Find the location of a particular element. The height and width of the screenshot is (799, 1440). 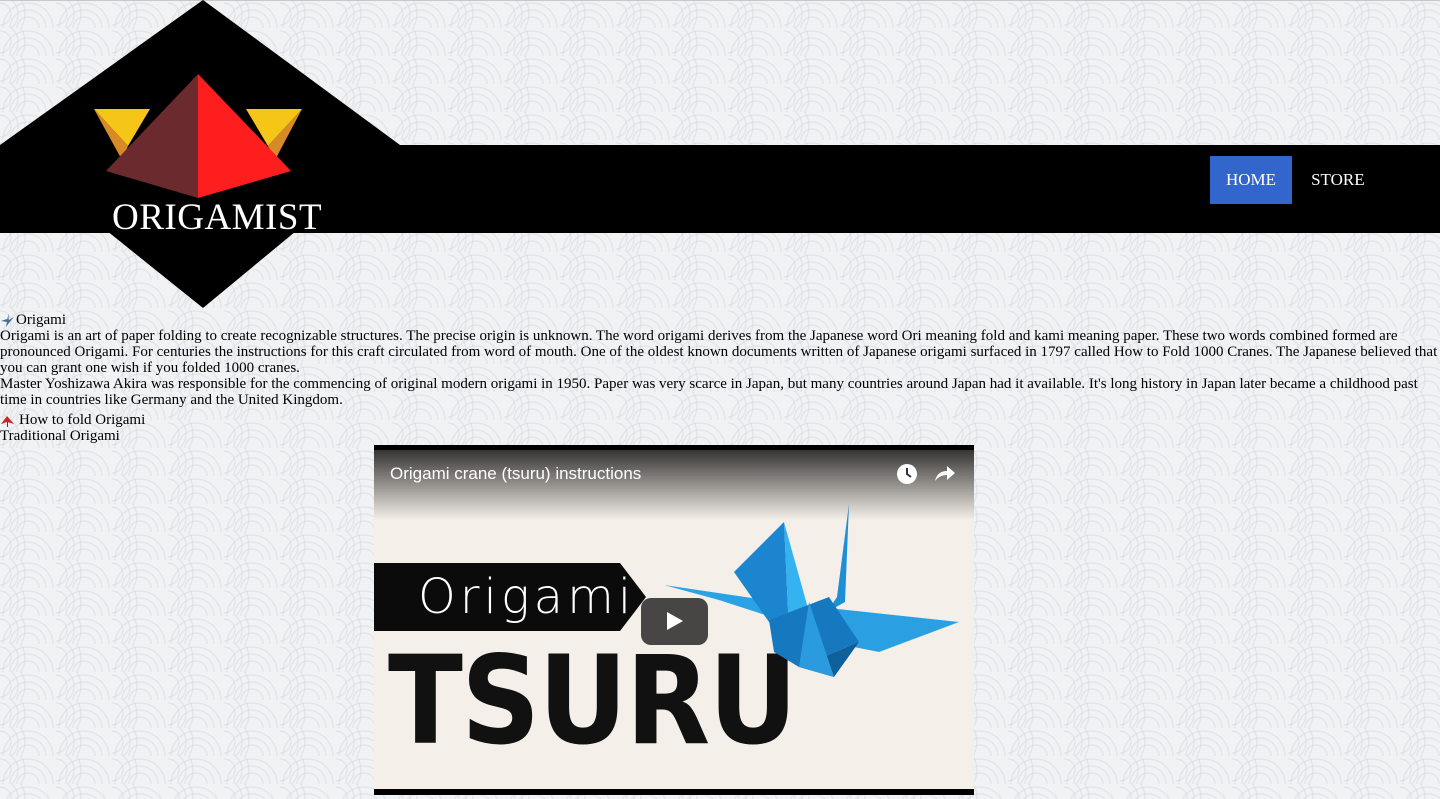

share-icon is located at coordinates (944, 474).